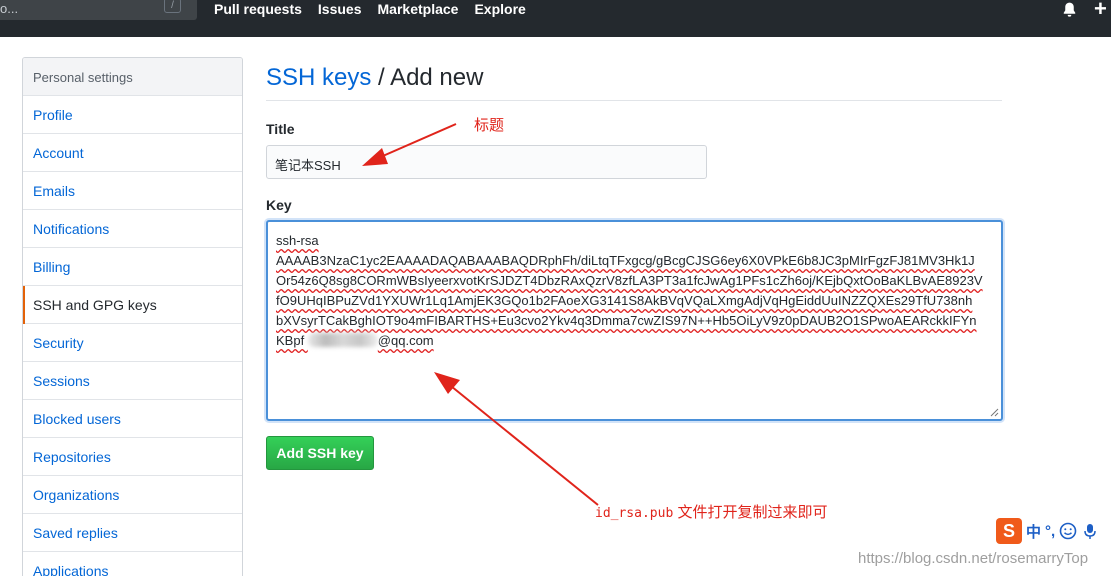 Image resolution: width=1111 pixels, height=576 pixels. Describe the element at coordinates (973, 558) in the screenshot. I see `watermark: https://blog.csdn.net/rosemarryTop` at that location.